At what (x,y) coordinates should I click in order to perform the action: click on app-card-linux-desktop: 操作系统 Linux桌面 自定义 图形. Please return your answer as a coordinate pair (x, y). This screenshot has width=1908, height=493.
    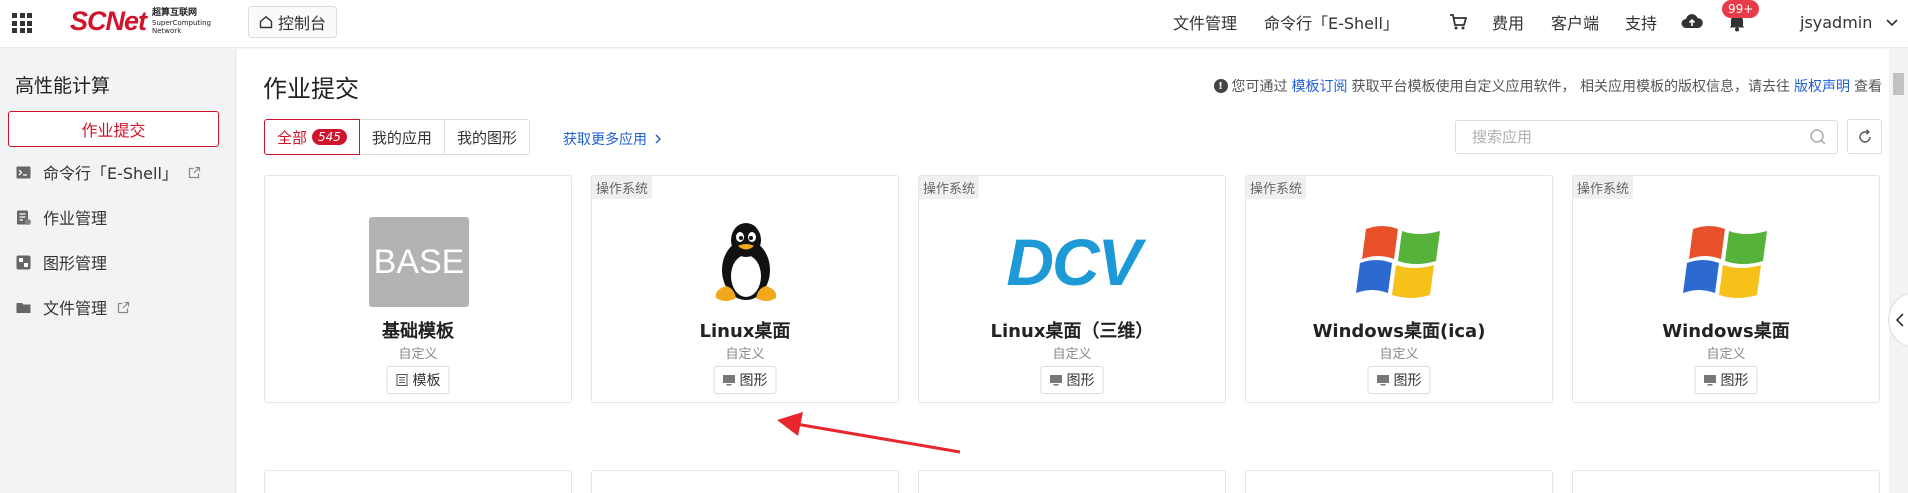
    Looking at the image, I should click on (745, 289).